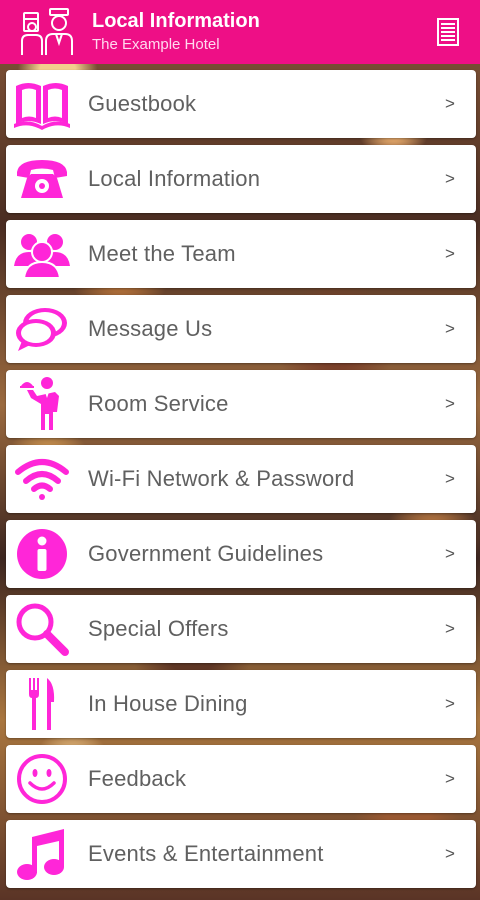 Image resolution: width=480 pixels, height=900 pixels. I want to click on menu-item-special-offers: Special Offers >, so click(241, 629).